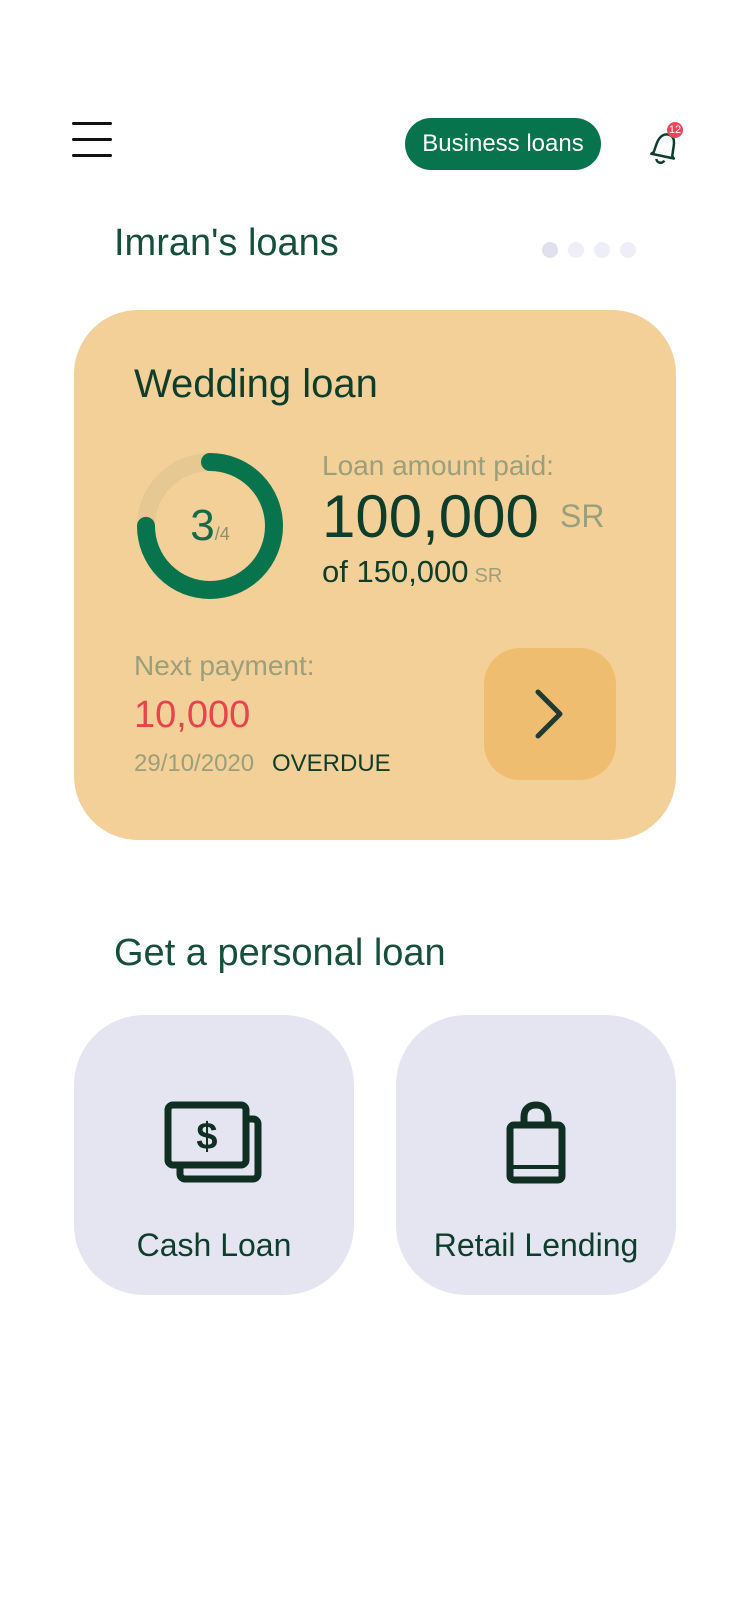  Describe the element at coordinates (222, 534) in the screenshot. I see `installments-total: /4` at that location.